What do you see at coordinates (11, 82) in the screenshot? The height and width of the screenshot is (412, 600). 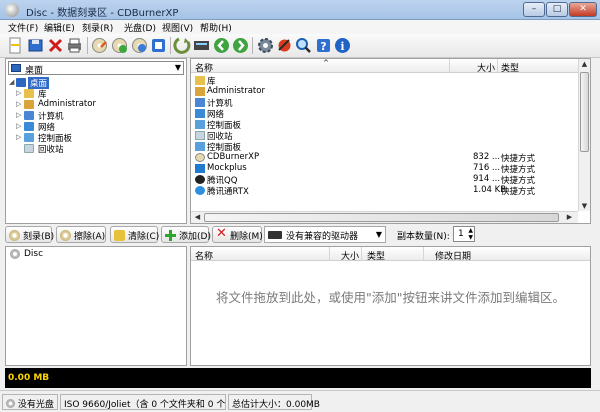 I see `collapse-icon: ◢` at bounding box center [11, 82].